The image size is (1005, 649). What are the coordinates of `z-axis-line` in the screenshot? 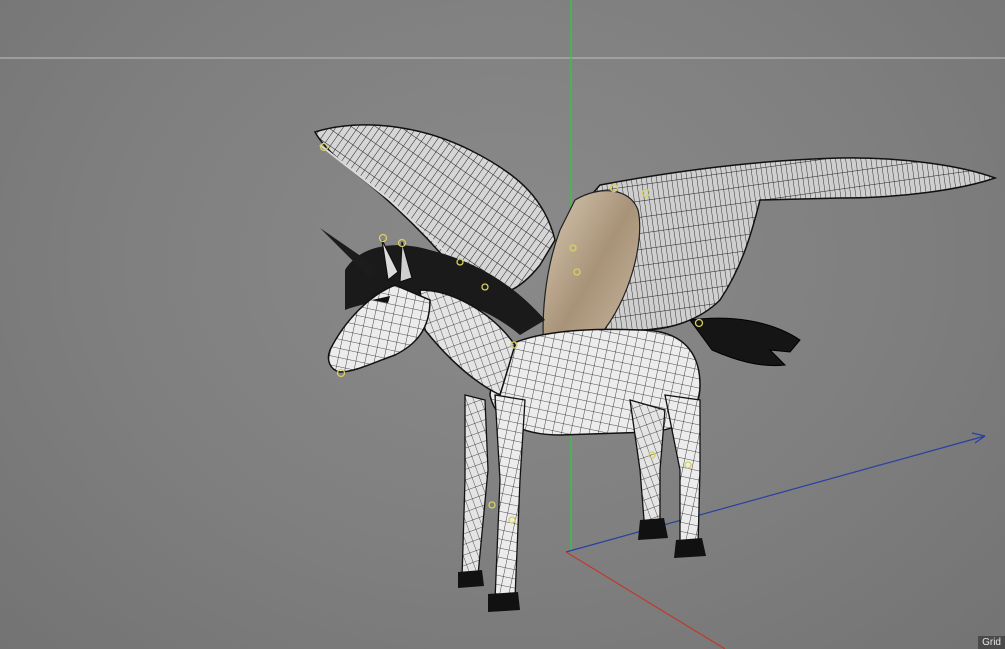 It's located at (775, 494).